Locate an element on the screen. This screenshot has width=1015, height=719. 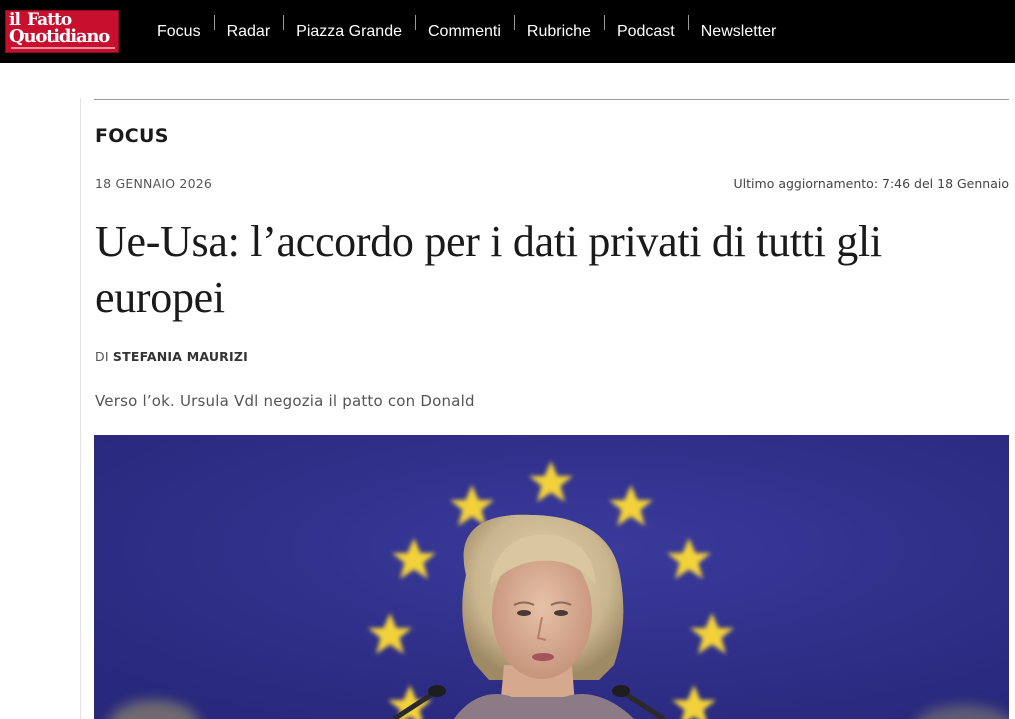
site-logo: il Fatto Quotidiano is located at coordinates (62, 31).